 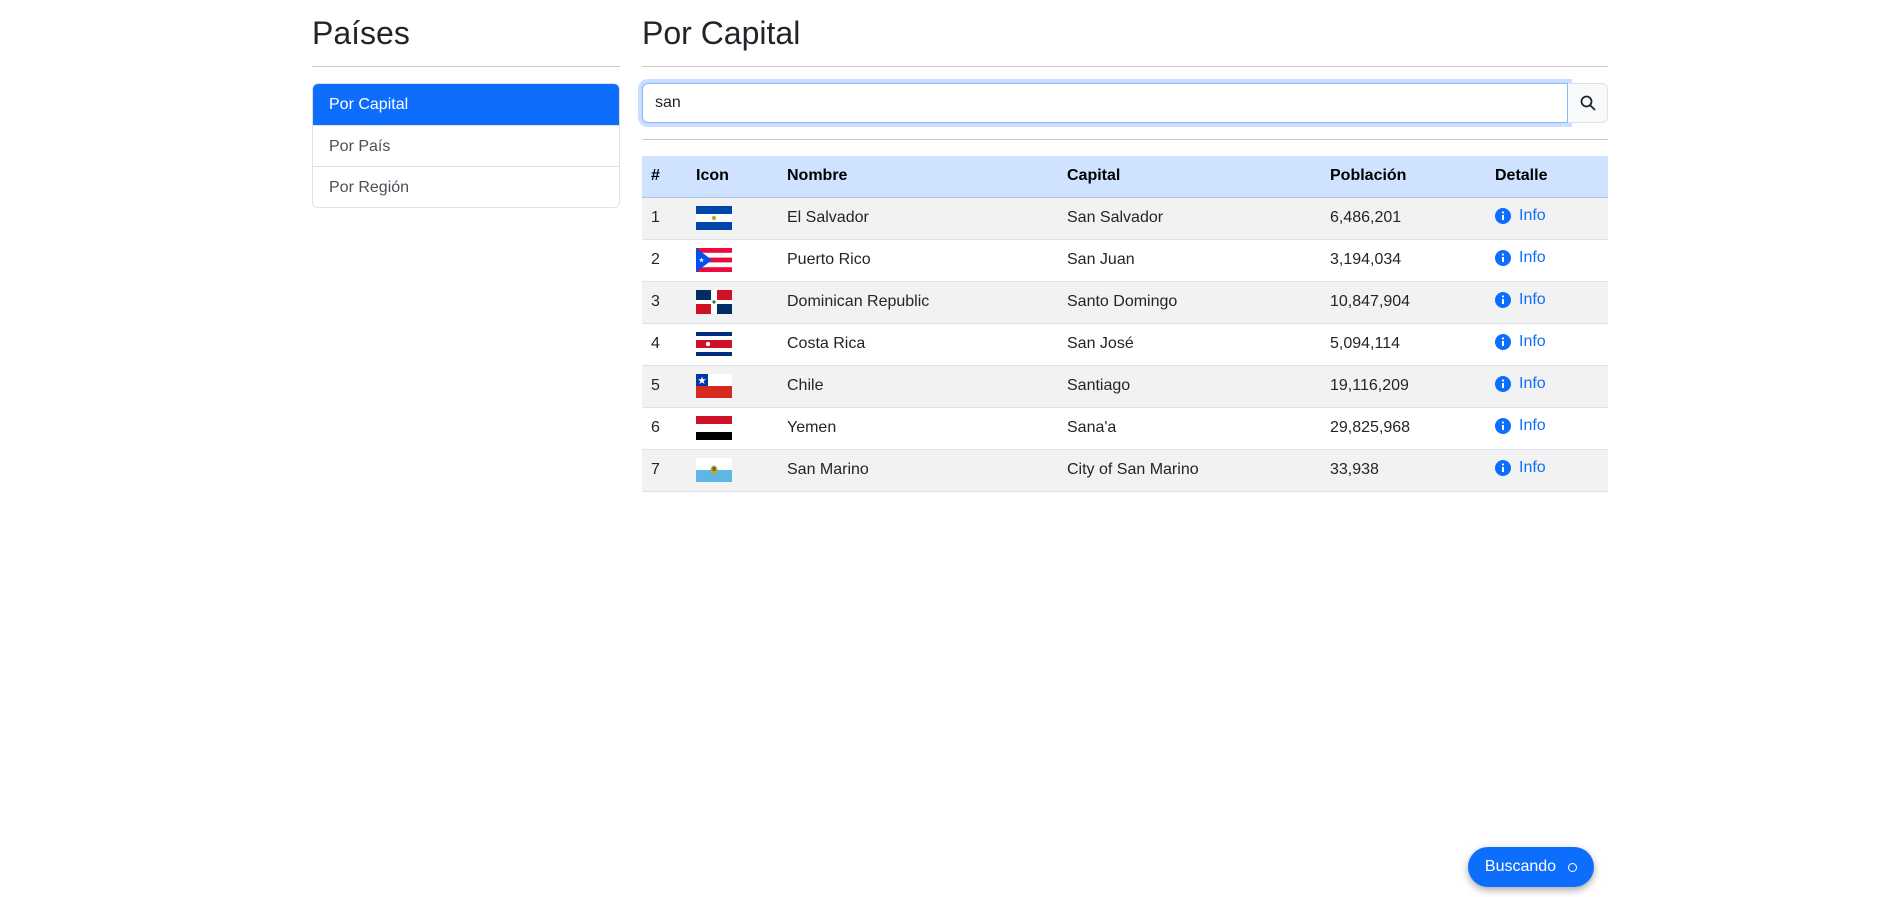 What do you see at coordinates (664, 218) in the screenshot?
I see `row-number: 1` at bounding box center [664, 218].